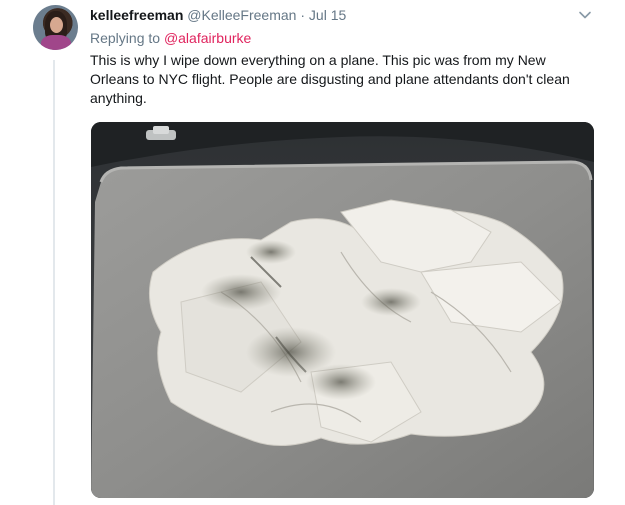 Image resolution: width=625 pixels, height=505 pixels. Describe the element at coordinates (56, 42) in the screenshot. I see `avatar-shirt` at that location.